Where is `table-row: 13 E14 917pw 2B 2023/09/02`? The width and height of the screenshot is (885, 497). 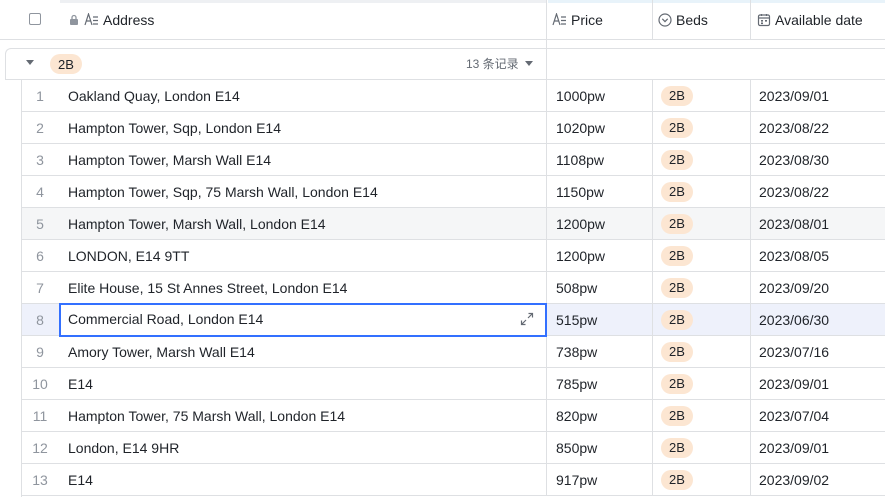
table-row: 13 E14 917pw 2B 2023/09/02 is located at coordinates (453, 480).